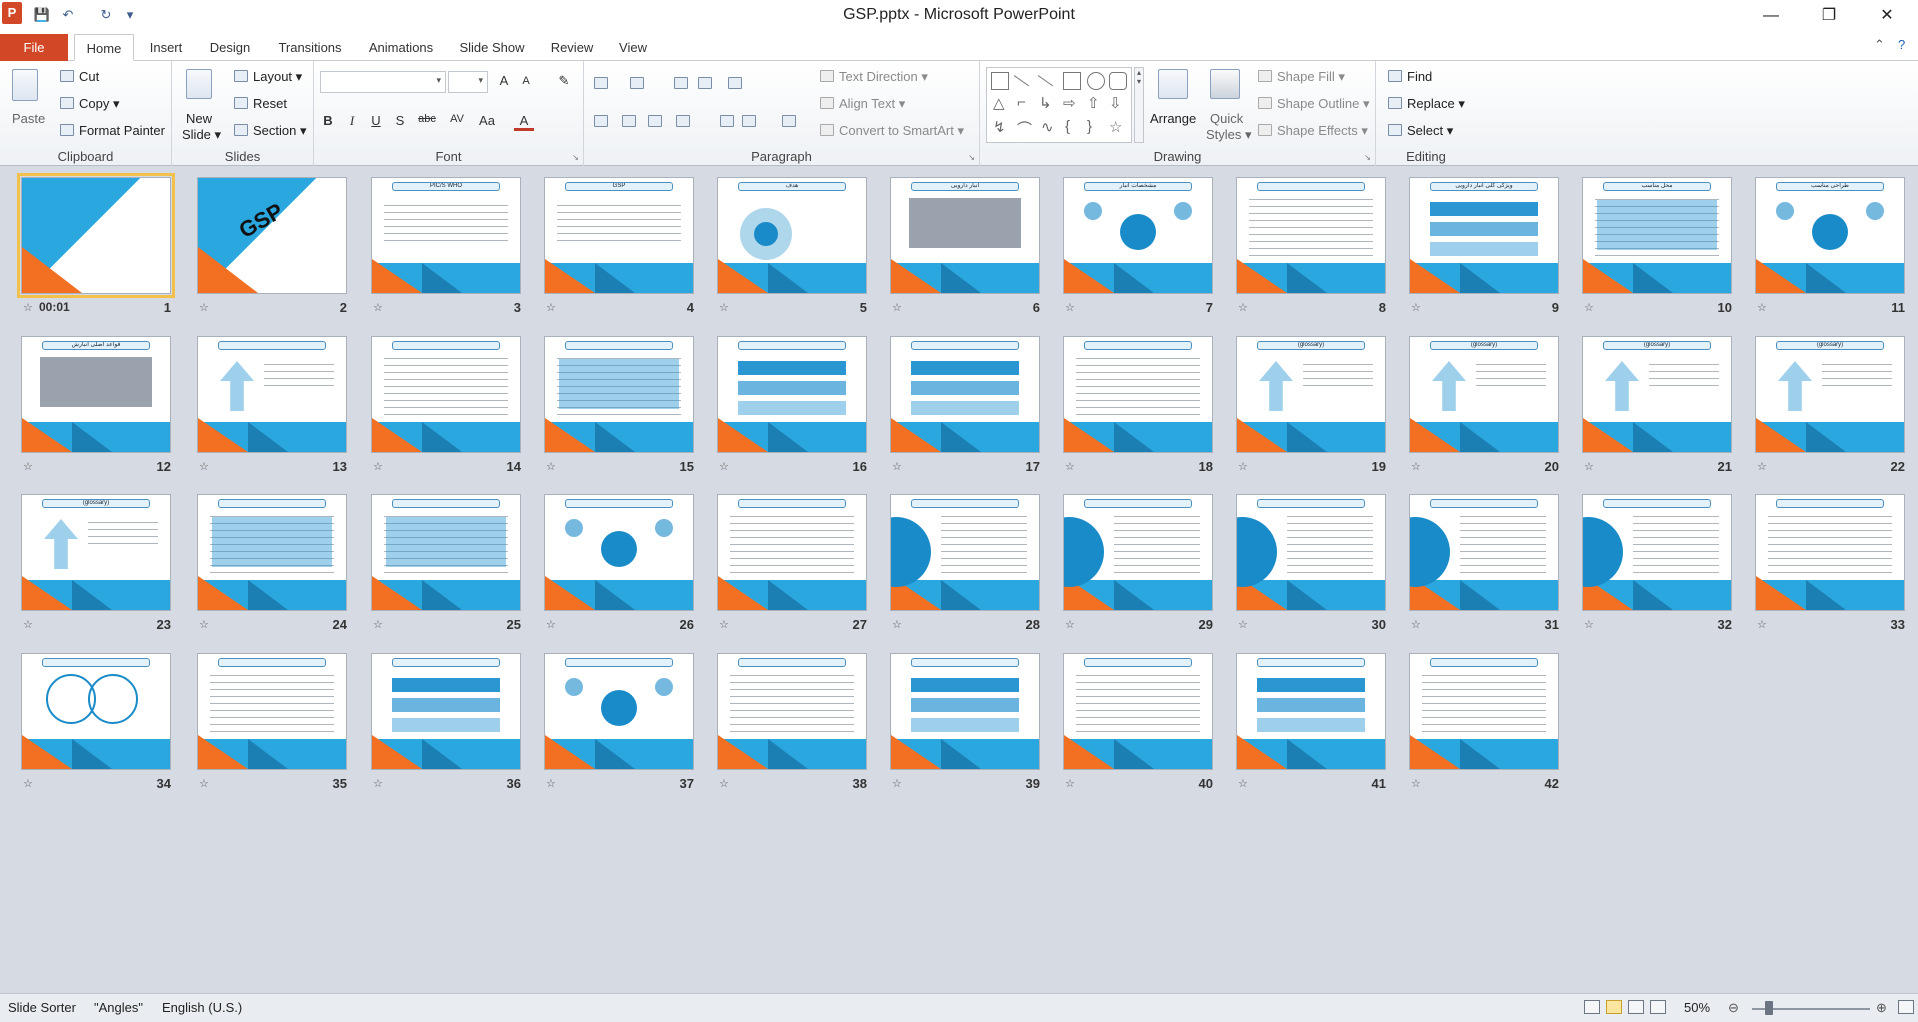  I want to click on star-shape-icon: ☆, so click(1115, 127).